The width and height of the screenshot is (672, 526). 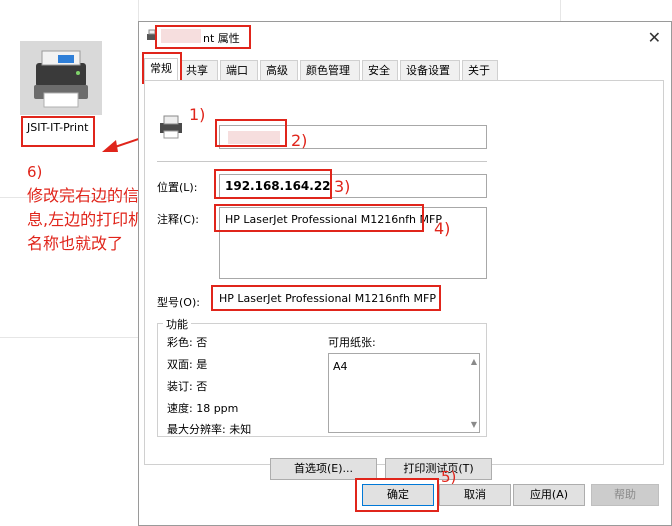 What do you see at coordinates (197, 114) in the screenshot?
I see `annotation-1: 1)` at bounding box center [197, 114].